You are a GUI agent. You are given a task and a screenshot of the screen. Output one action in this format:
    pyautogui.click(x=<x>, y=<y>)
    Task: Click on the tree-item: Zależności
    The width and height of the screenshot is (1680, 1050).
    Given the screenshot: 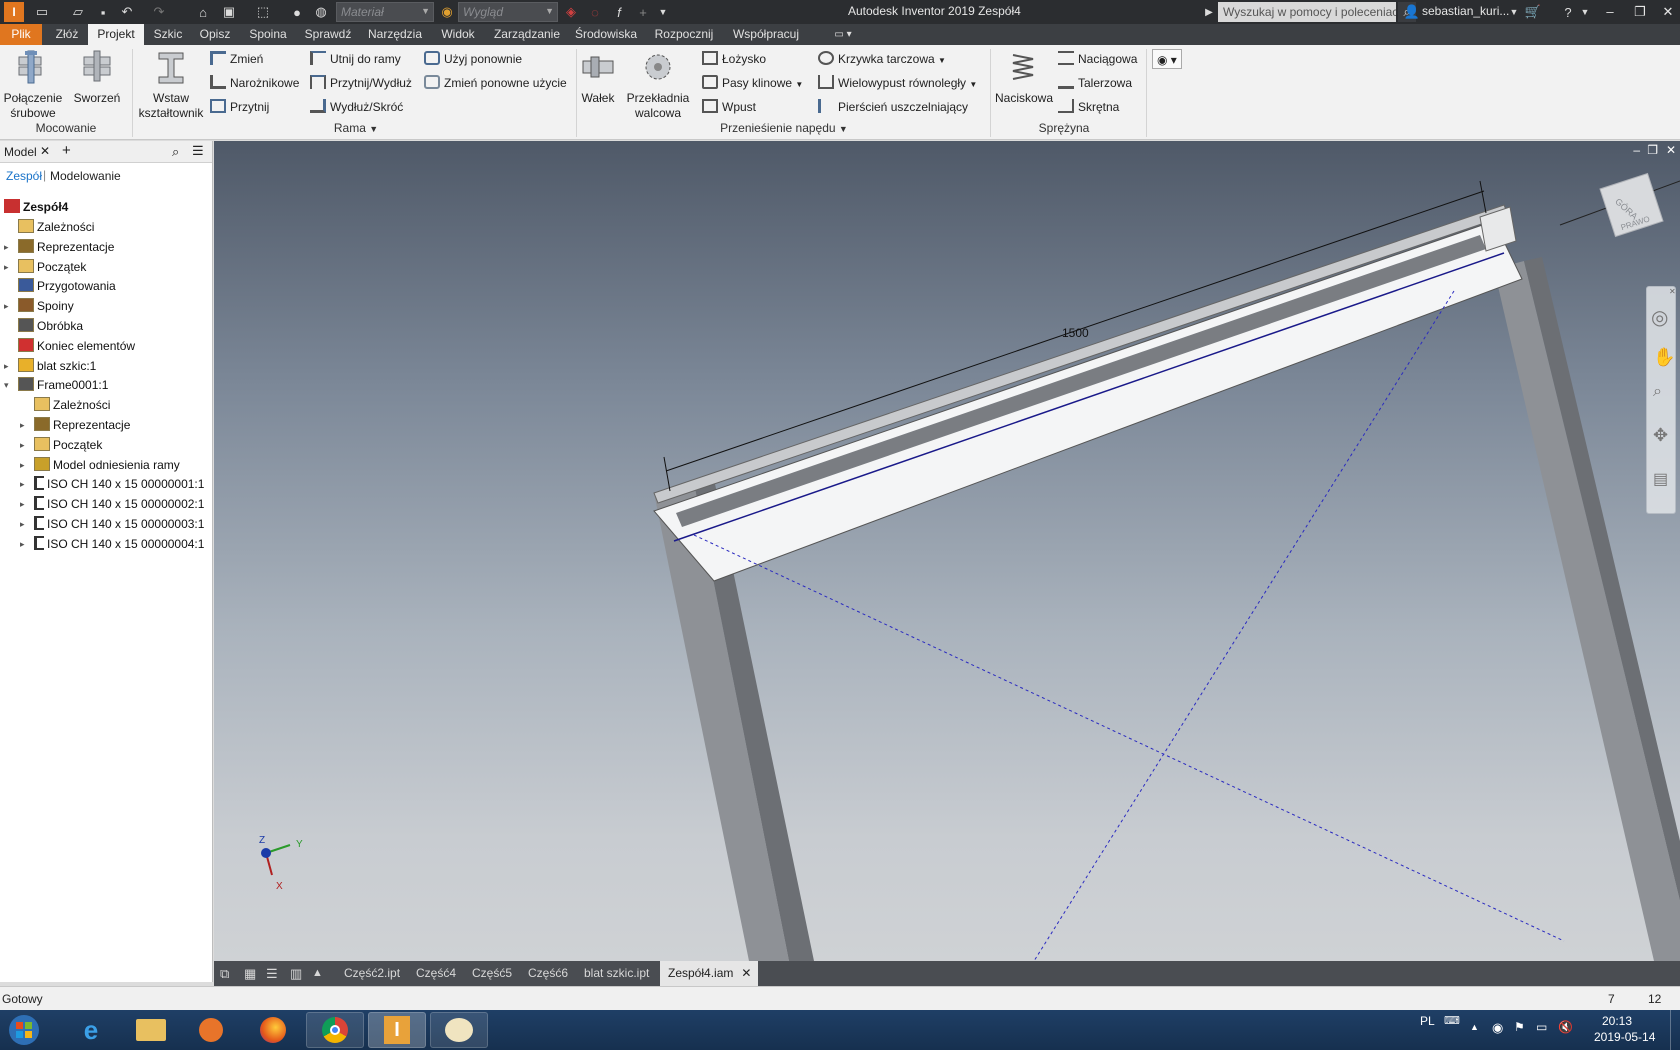 What is the action you would take?
    pyautogui.click(x=56, y=227)
    